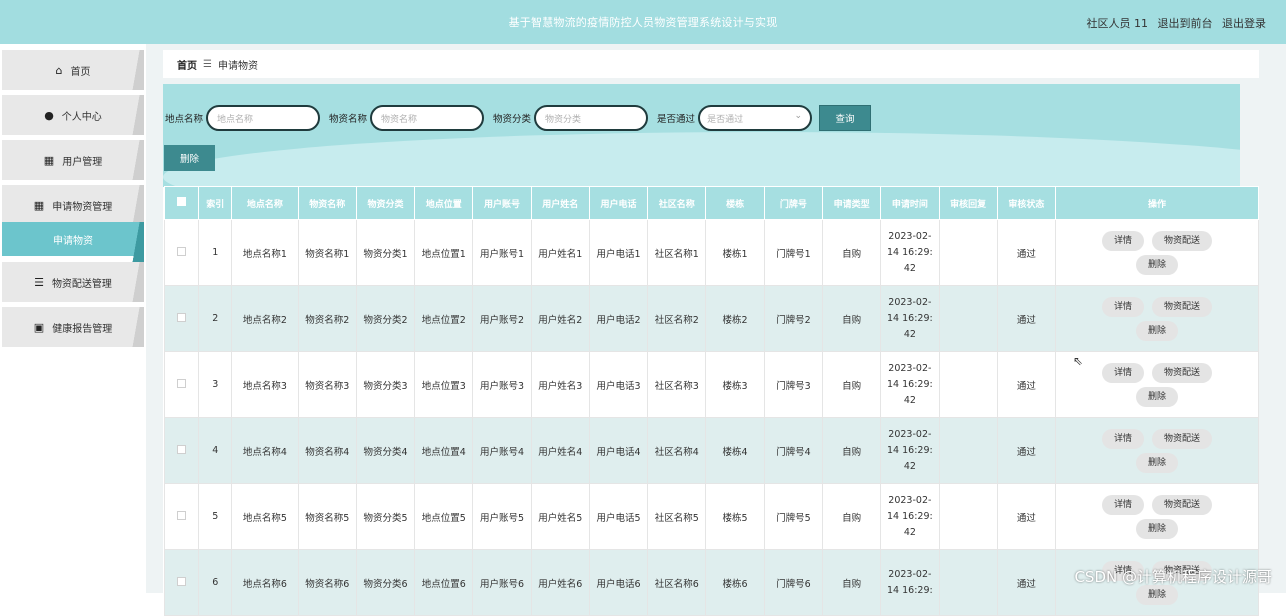 The height and width of the screenshot is (616, 1286). Describe the element at coordinates (851, 203) in the screenshot. I see `column-header: 申请类型` at that location.